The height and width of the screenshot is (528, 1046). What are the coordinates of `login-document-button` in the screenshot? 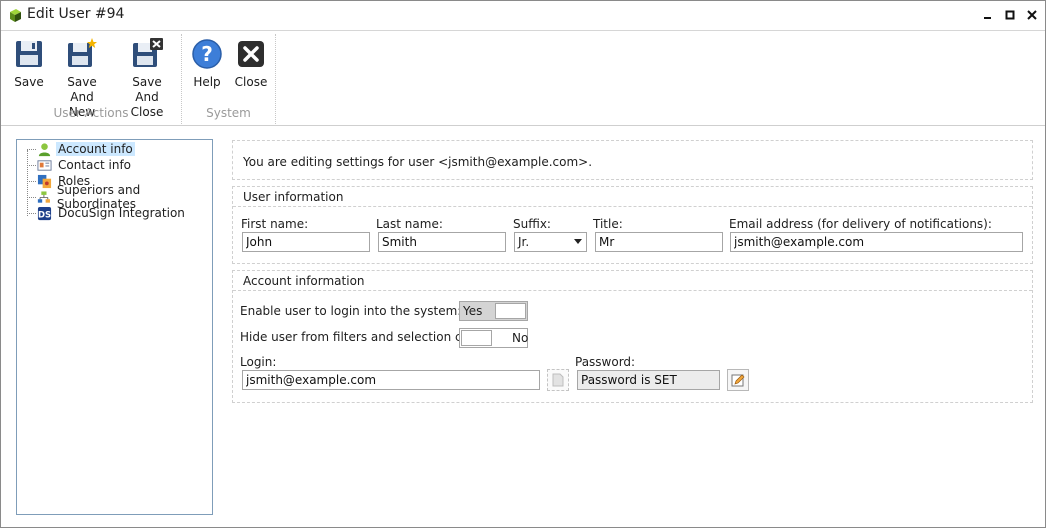 It's located at (558, 380).